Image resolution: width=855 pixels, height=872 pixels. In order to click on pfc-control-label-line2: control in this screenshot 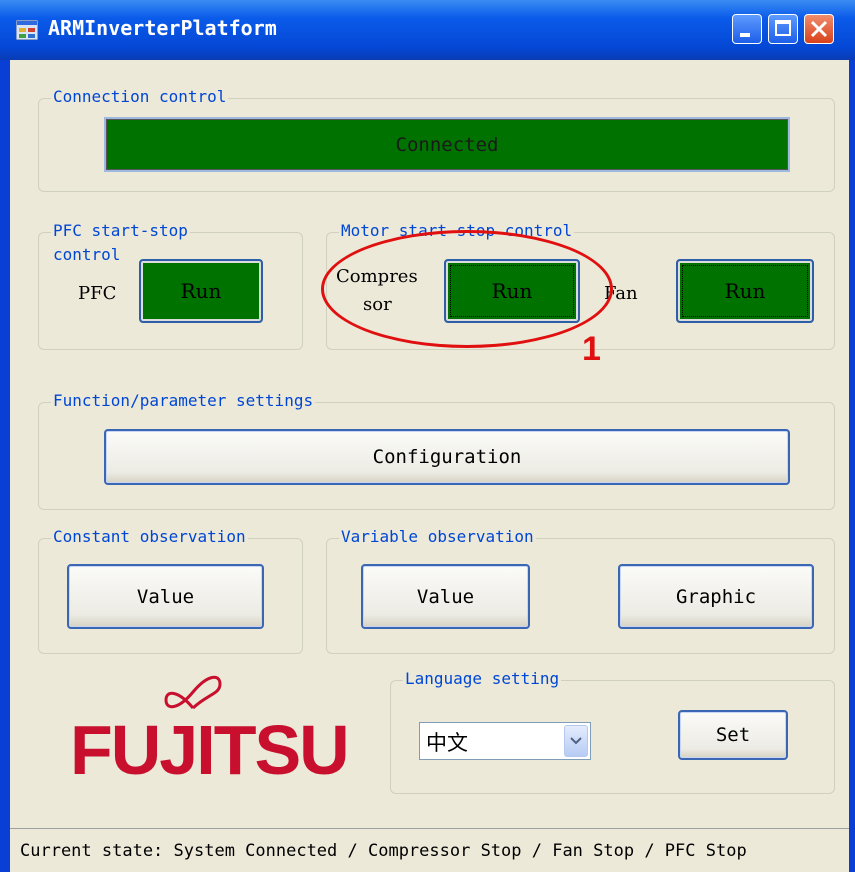, I will do `click(87, 254)`.